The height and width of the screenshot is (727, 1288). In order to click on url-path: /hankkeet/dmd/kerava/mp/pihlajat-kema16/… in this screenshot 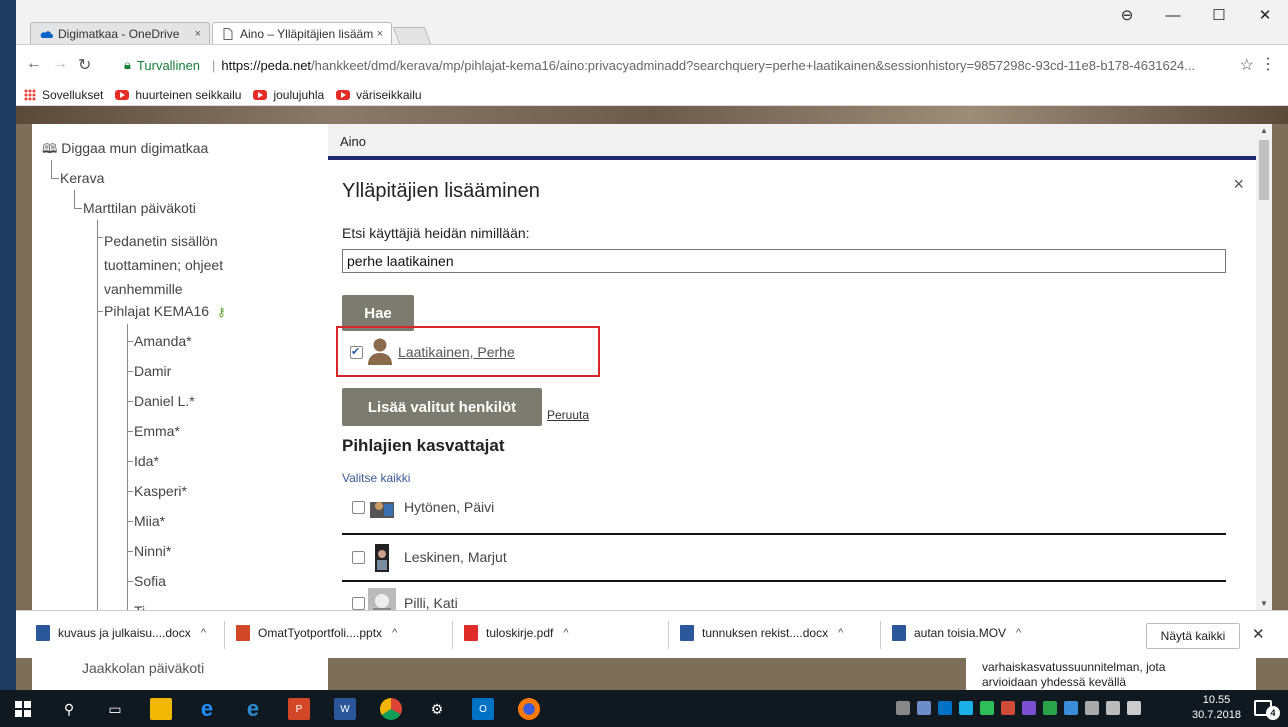, I will do `click(753, 65)`.